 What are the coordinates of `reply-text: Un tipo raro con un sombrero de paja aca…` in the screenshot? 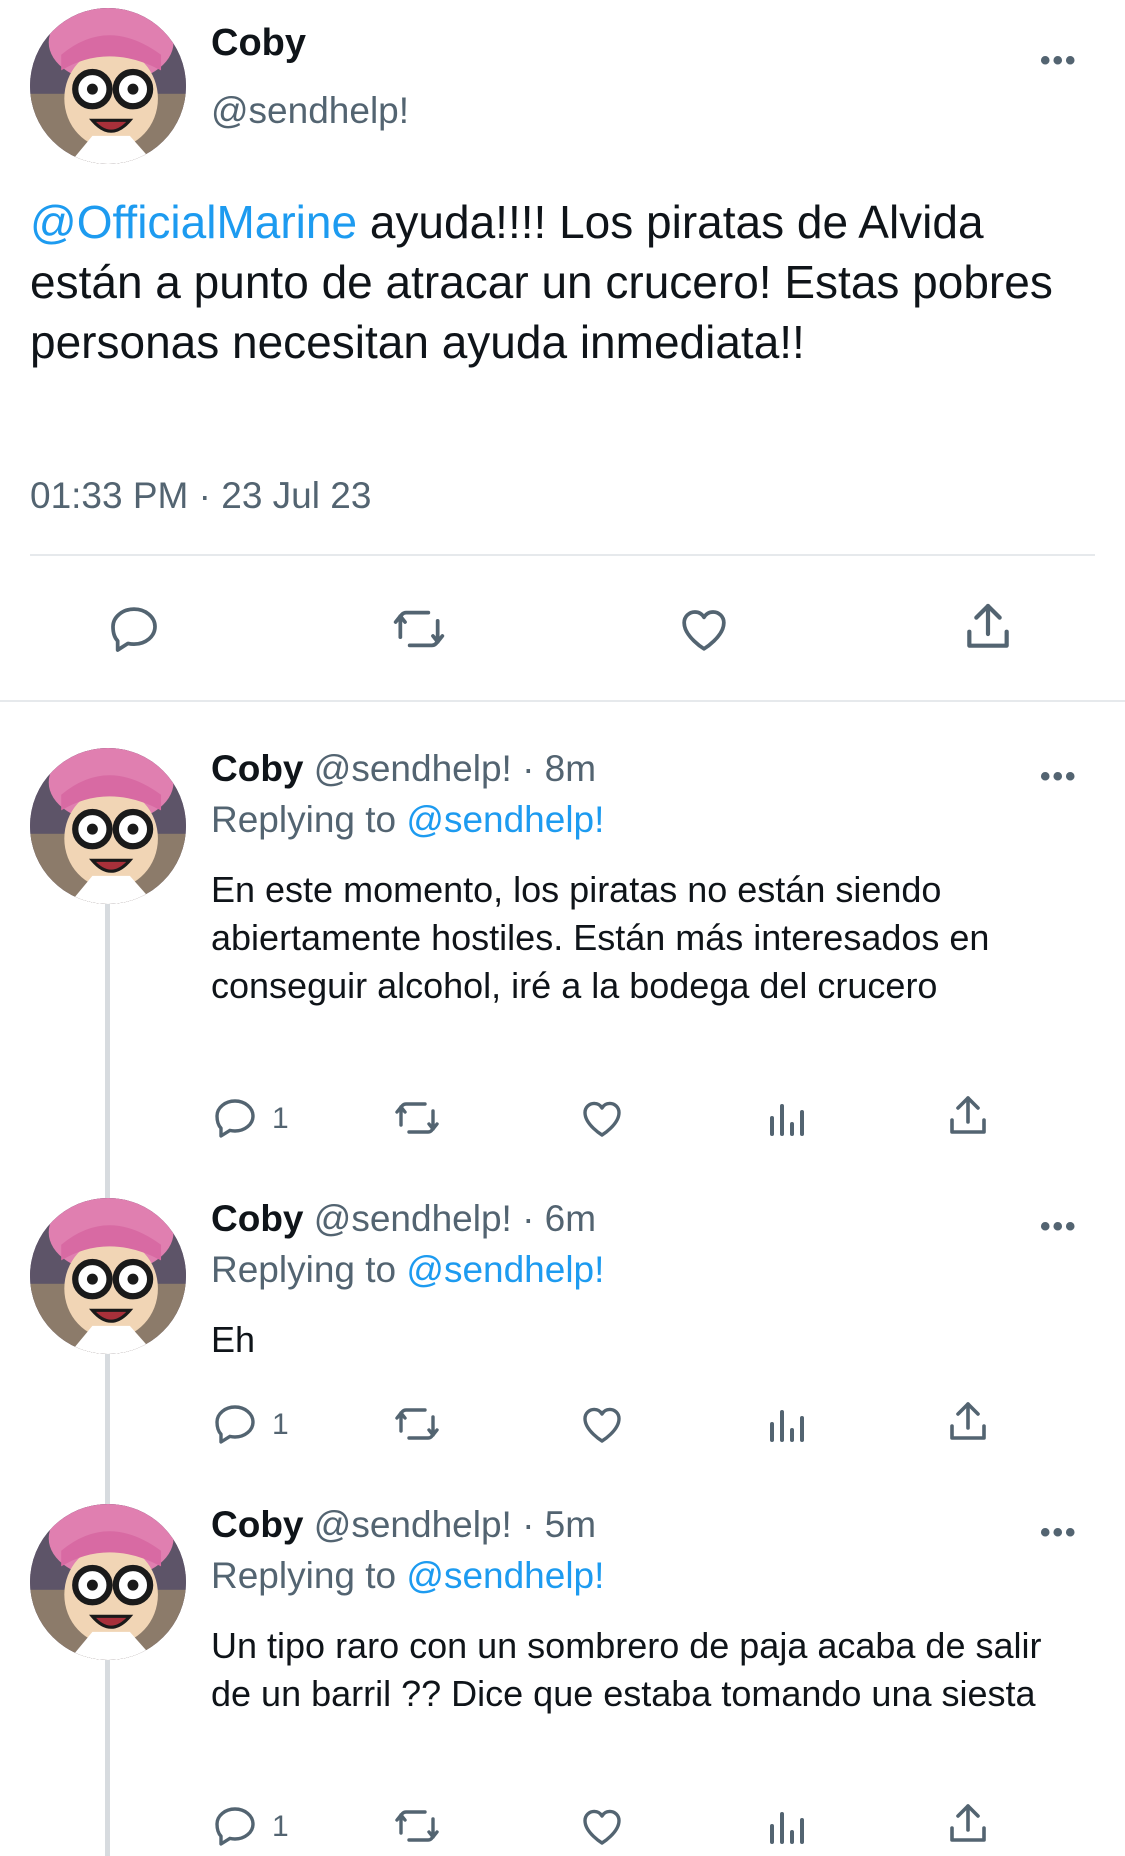 It's located at (626, 1669).